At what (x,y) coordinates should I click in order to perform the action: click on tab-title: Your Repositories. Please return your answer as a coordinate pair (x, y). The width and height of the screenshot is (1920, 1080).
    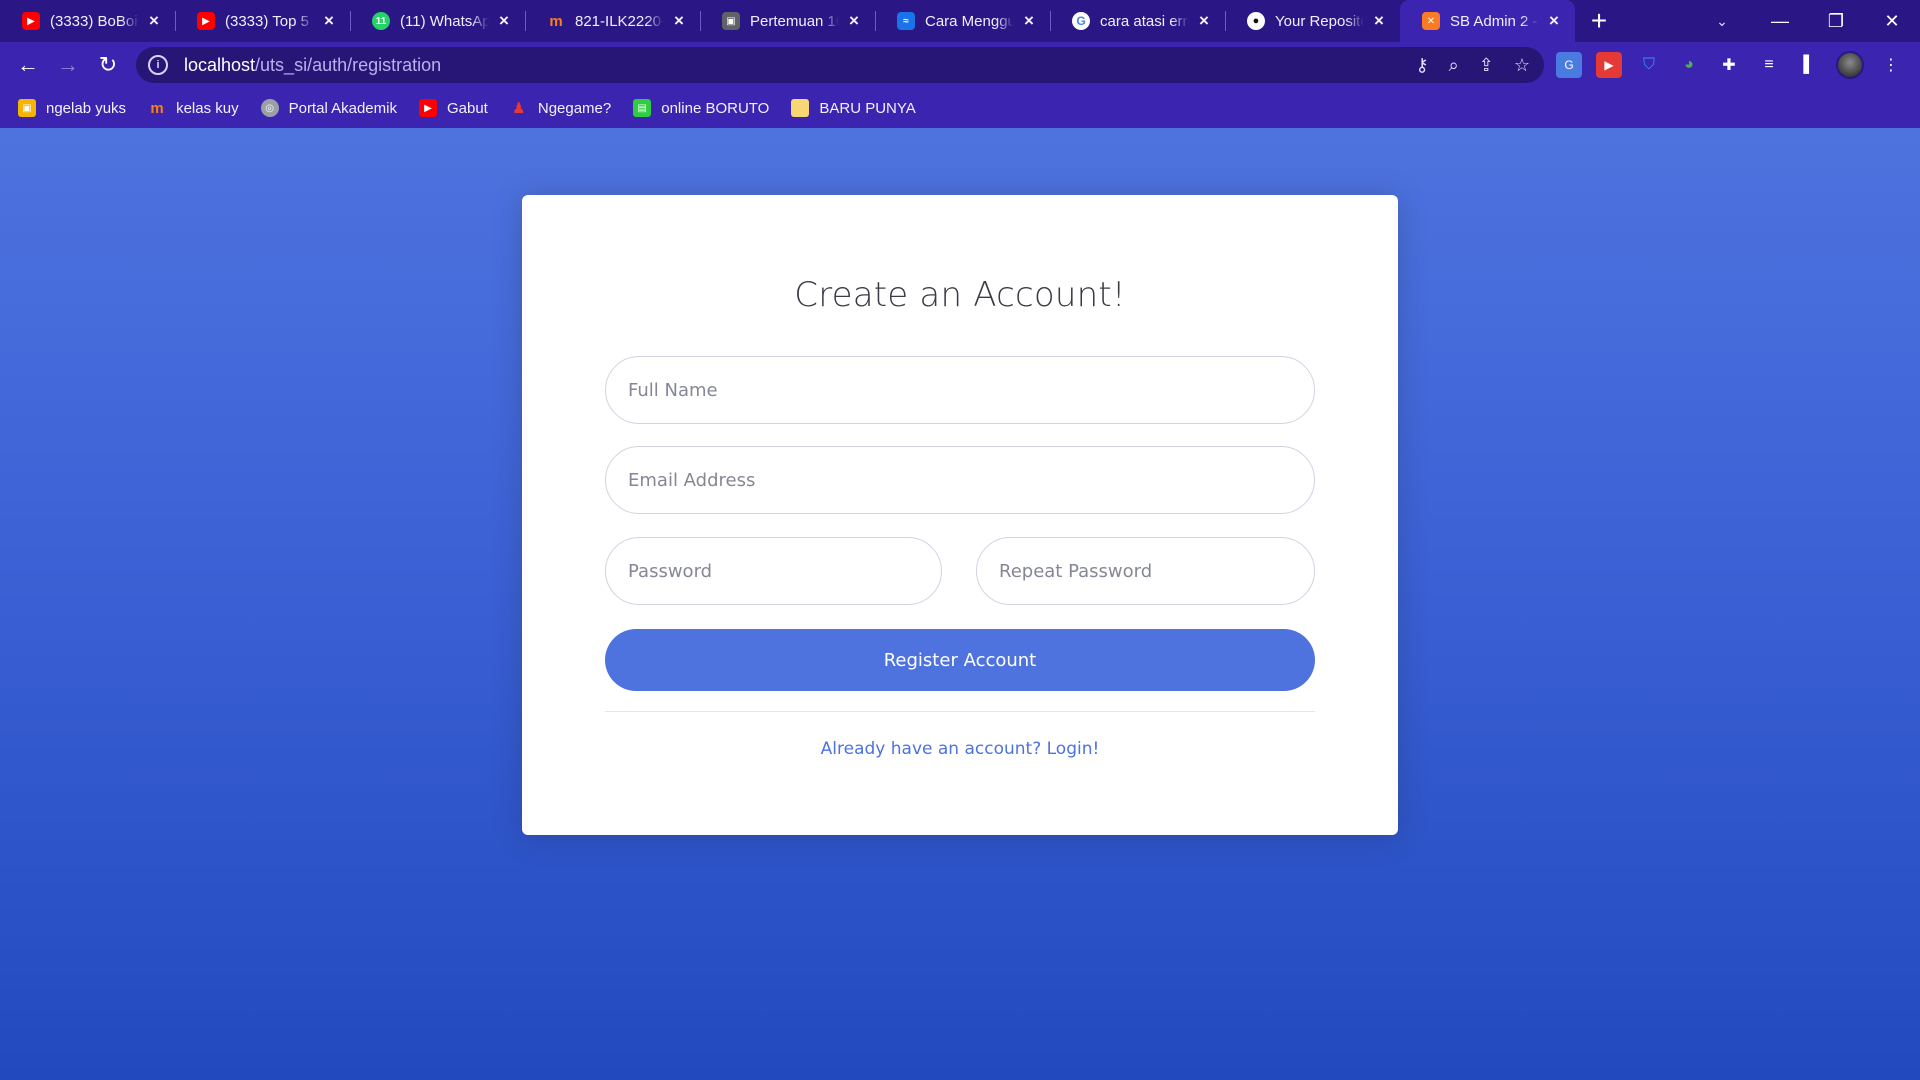
    Looking at the image, I should click on (1319, 21).